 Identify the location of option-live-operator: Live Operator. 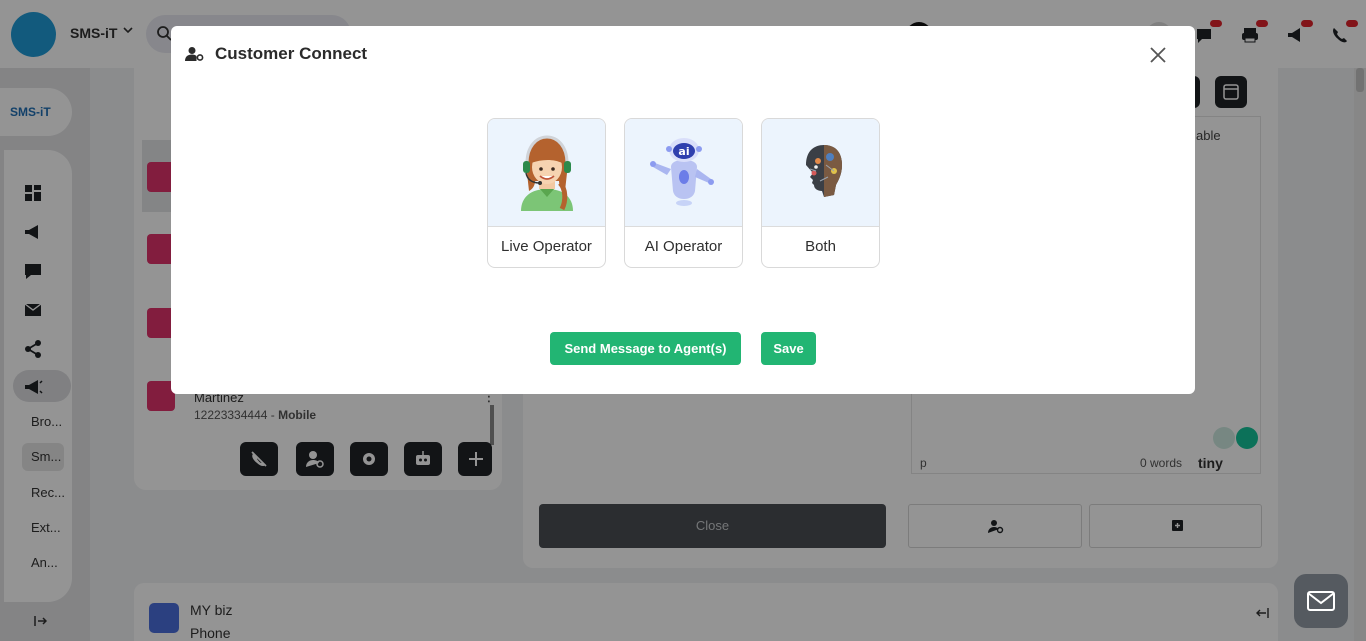
(546, 193).